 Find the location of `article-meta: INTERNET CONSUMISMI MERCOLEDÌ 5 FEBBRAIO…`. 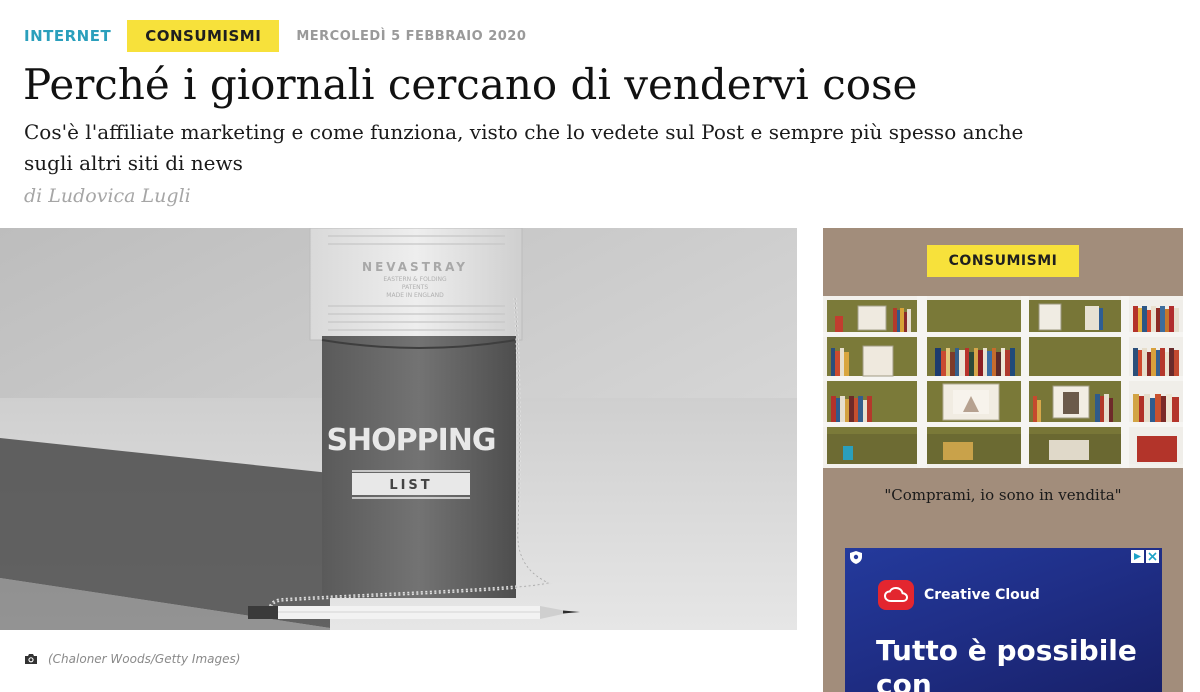

article-meta: INTERNET CONSUMISMI MERCOLEDÌ 5 FEBBRAIO… is located at coordinates (275, 36).